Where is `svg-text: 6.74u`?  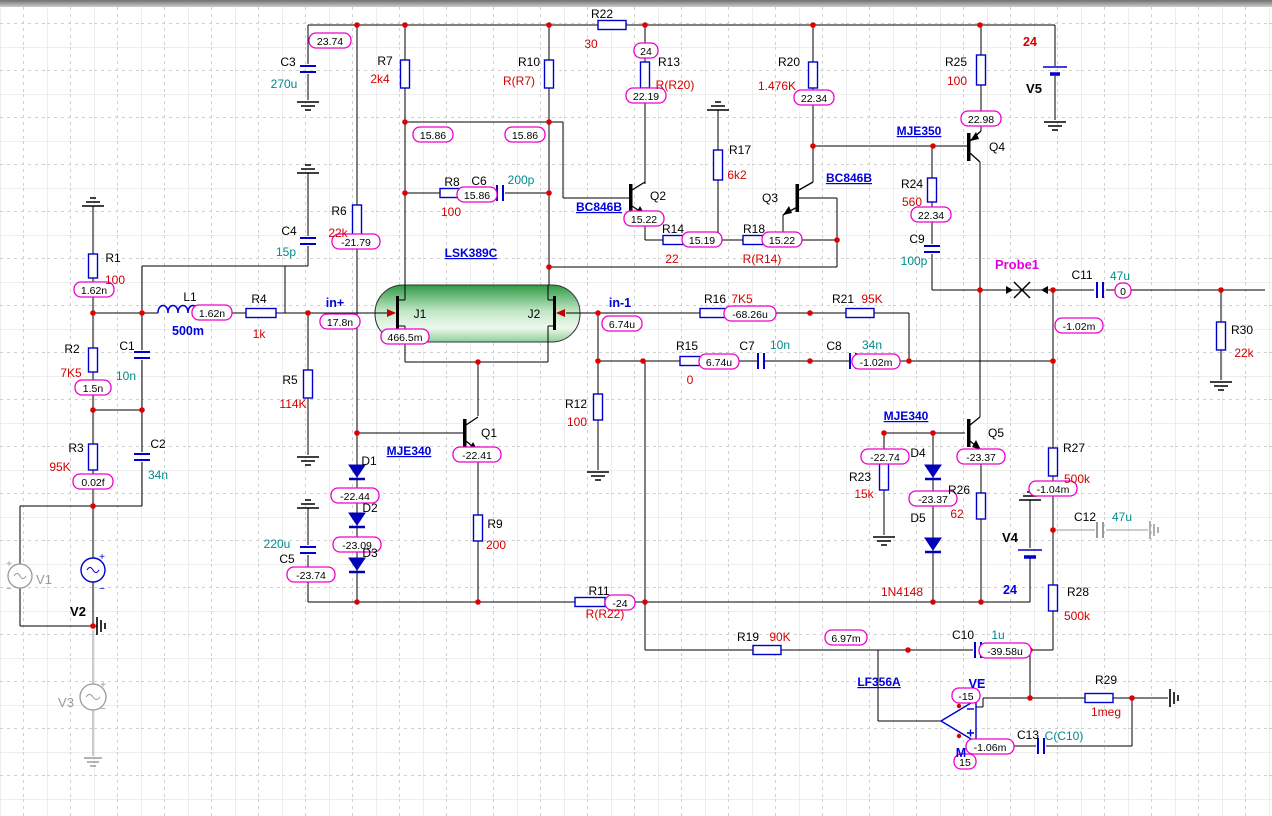 svg-text: 6.74u is located at coordinates (719, 363).